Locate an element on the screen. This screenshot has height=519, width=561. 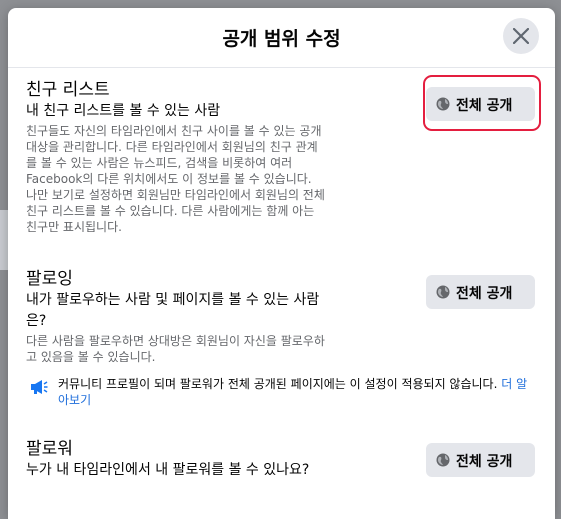
following-audience-button: 전체 공개 is located at coordinates (480, 292).